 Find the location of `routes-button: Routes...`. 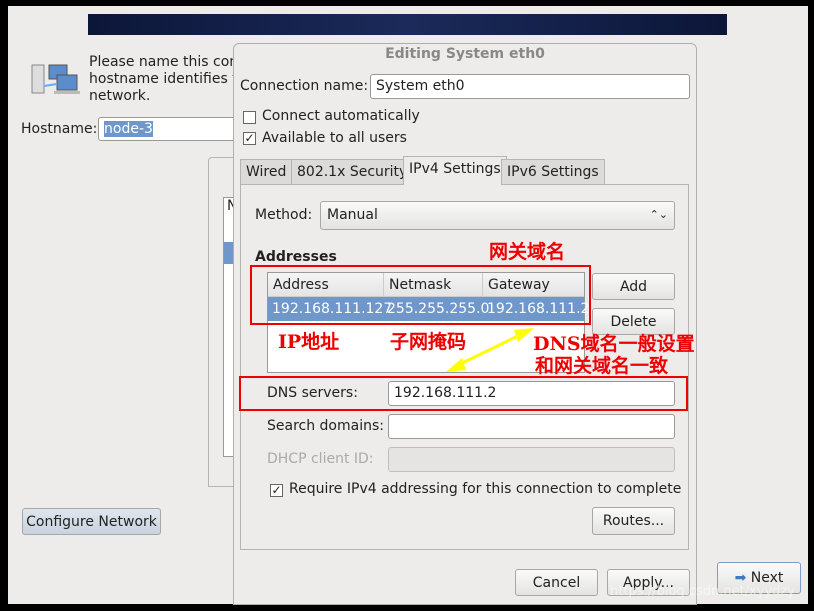

routes-button: Routes... is located at coordinates (633, 521).